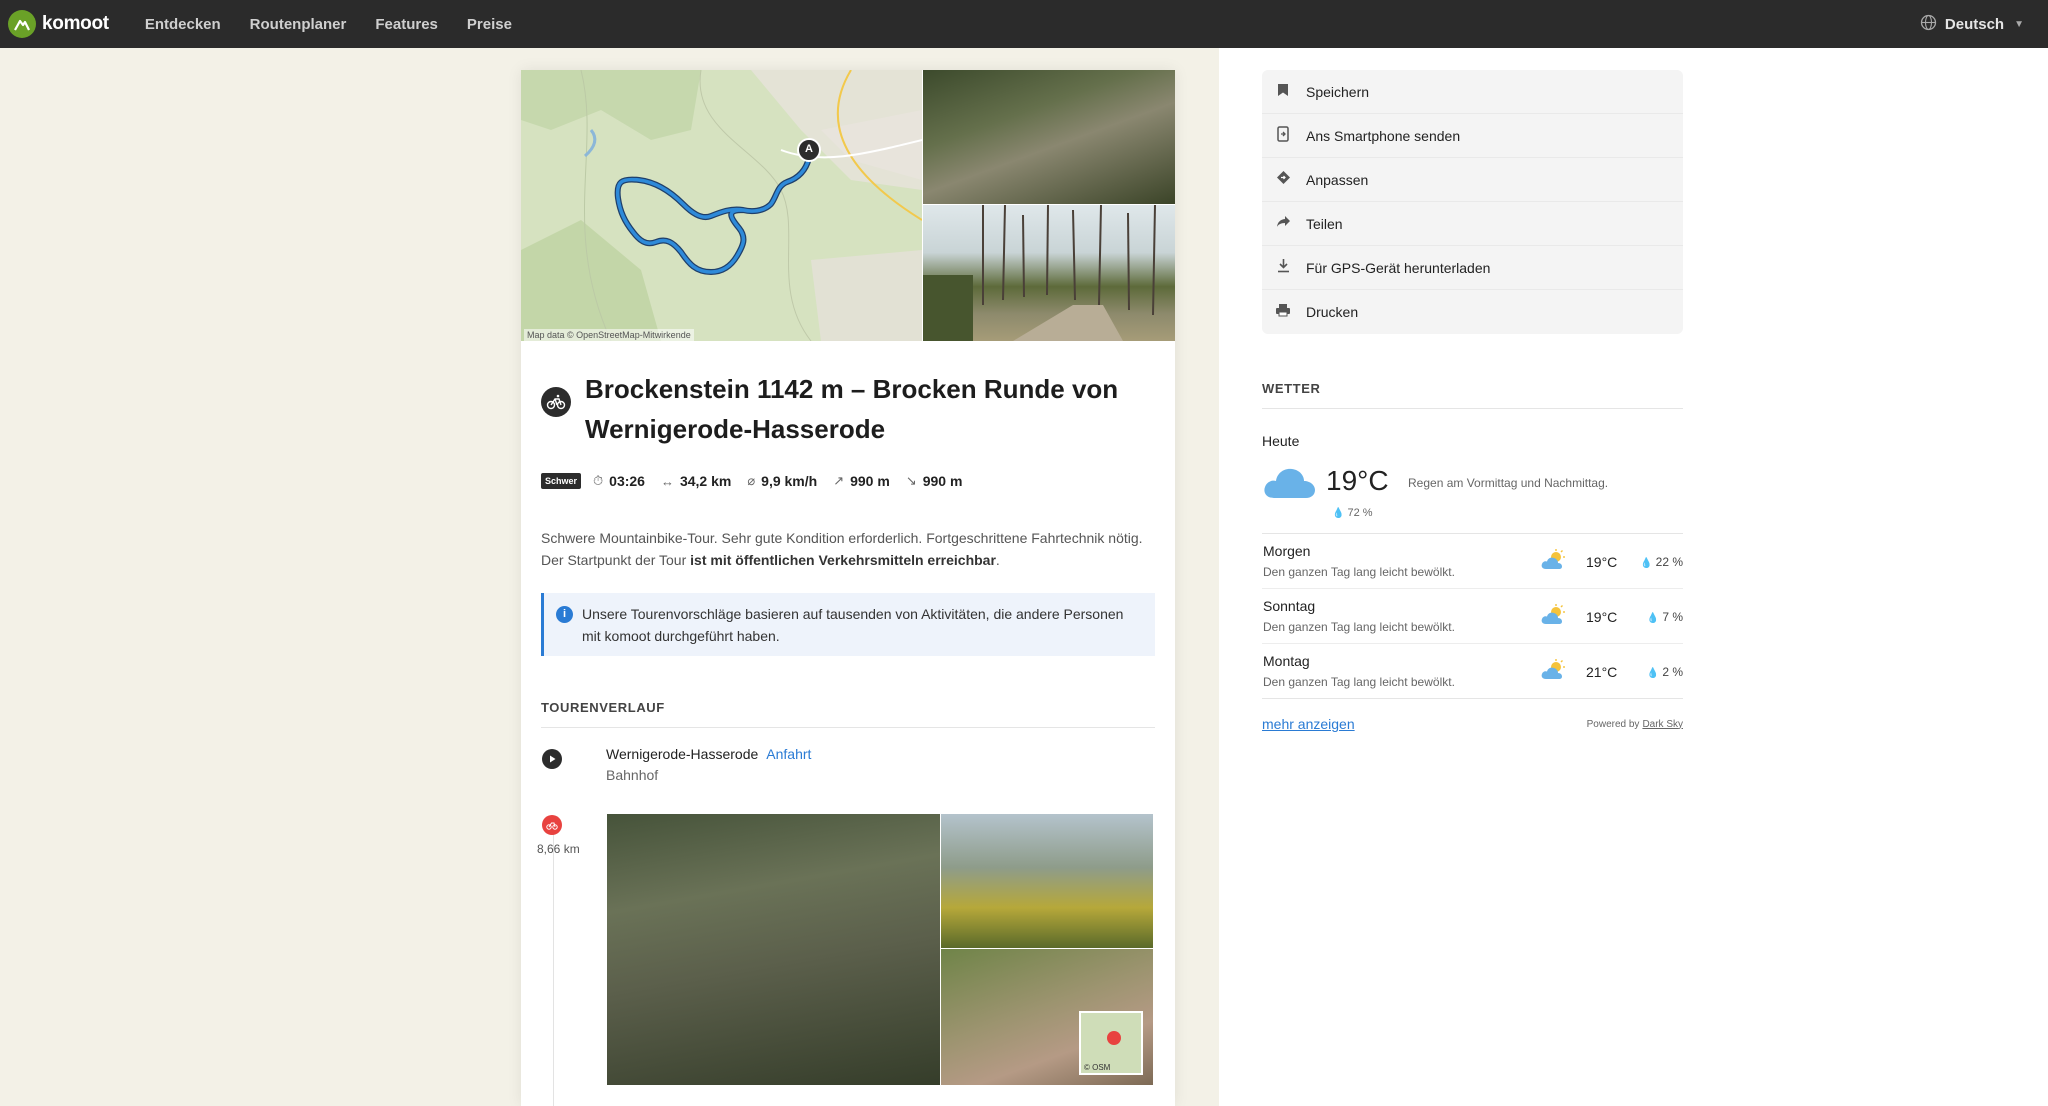  I want to click on mini-map-attribution: © OSM, so click(1097, 1067).